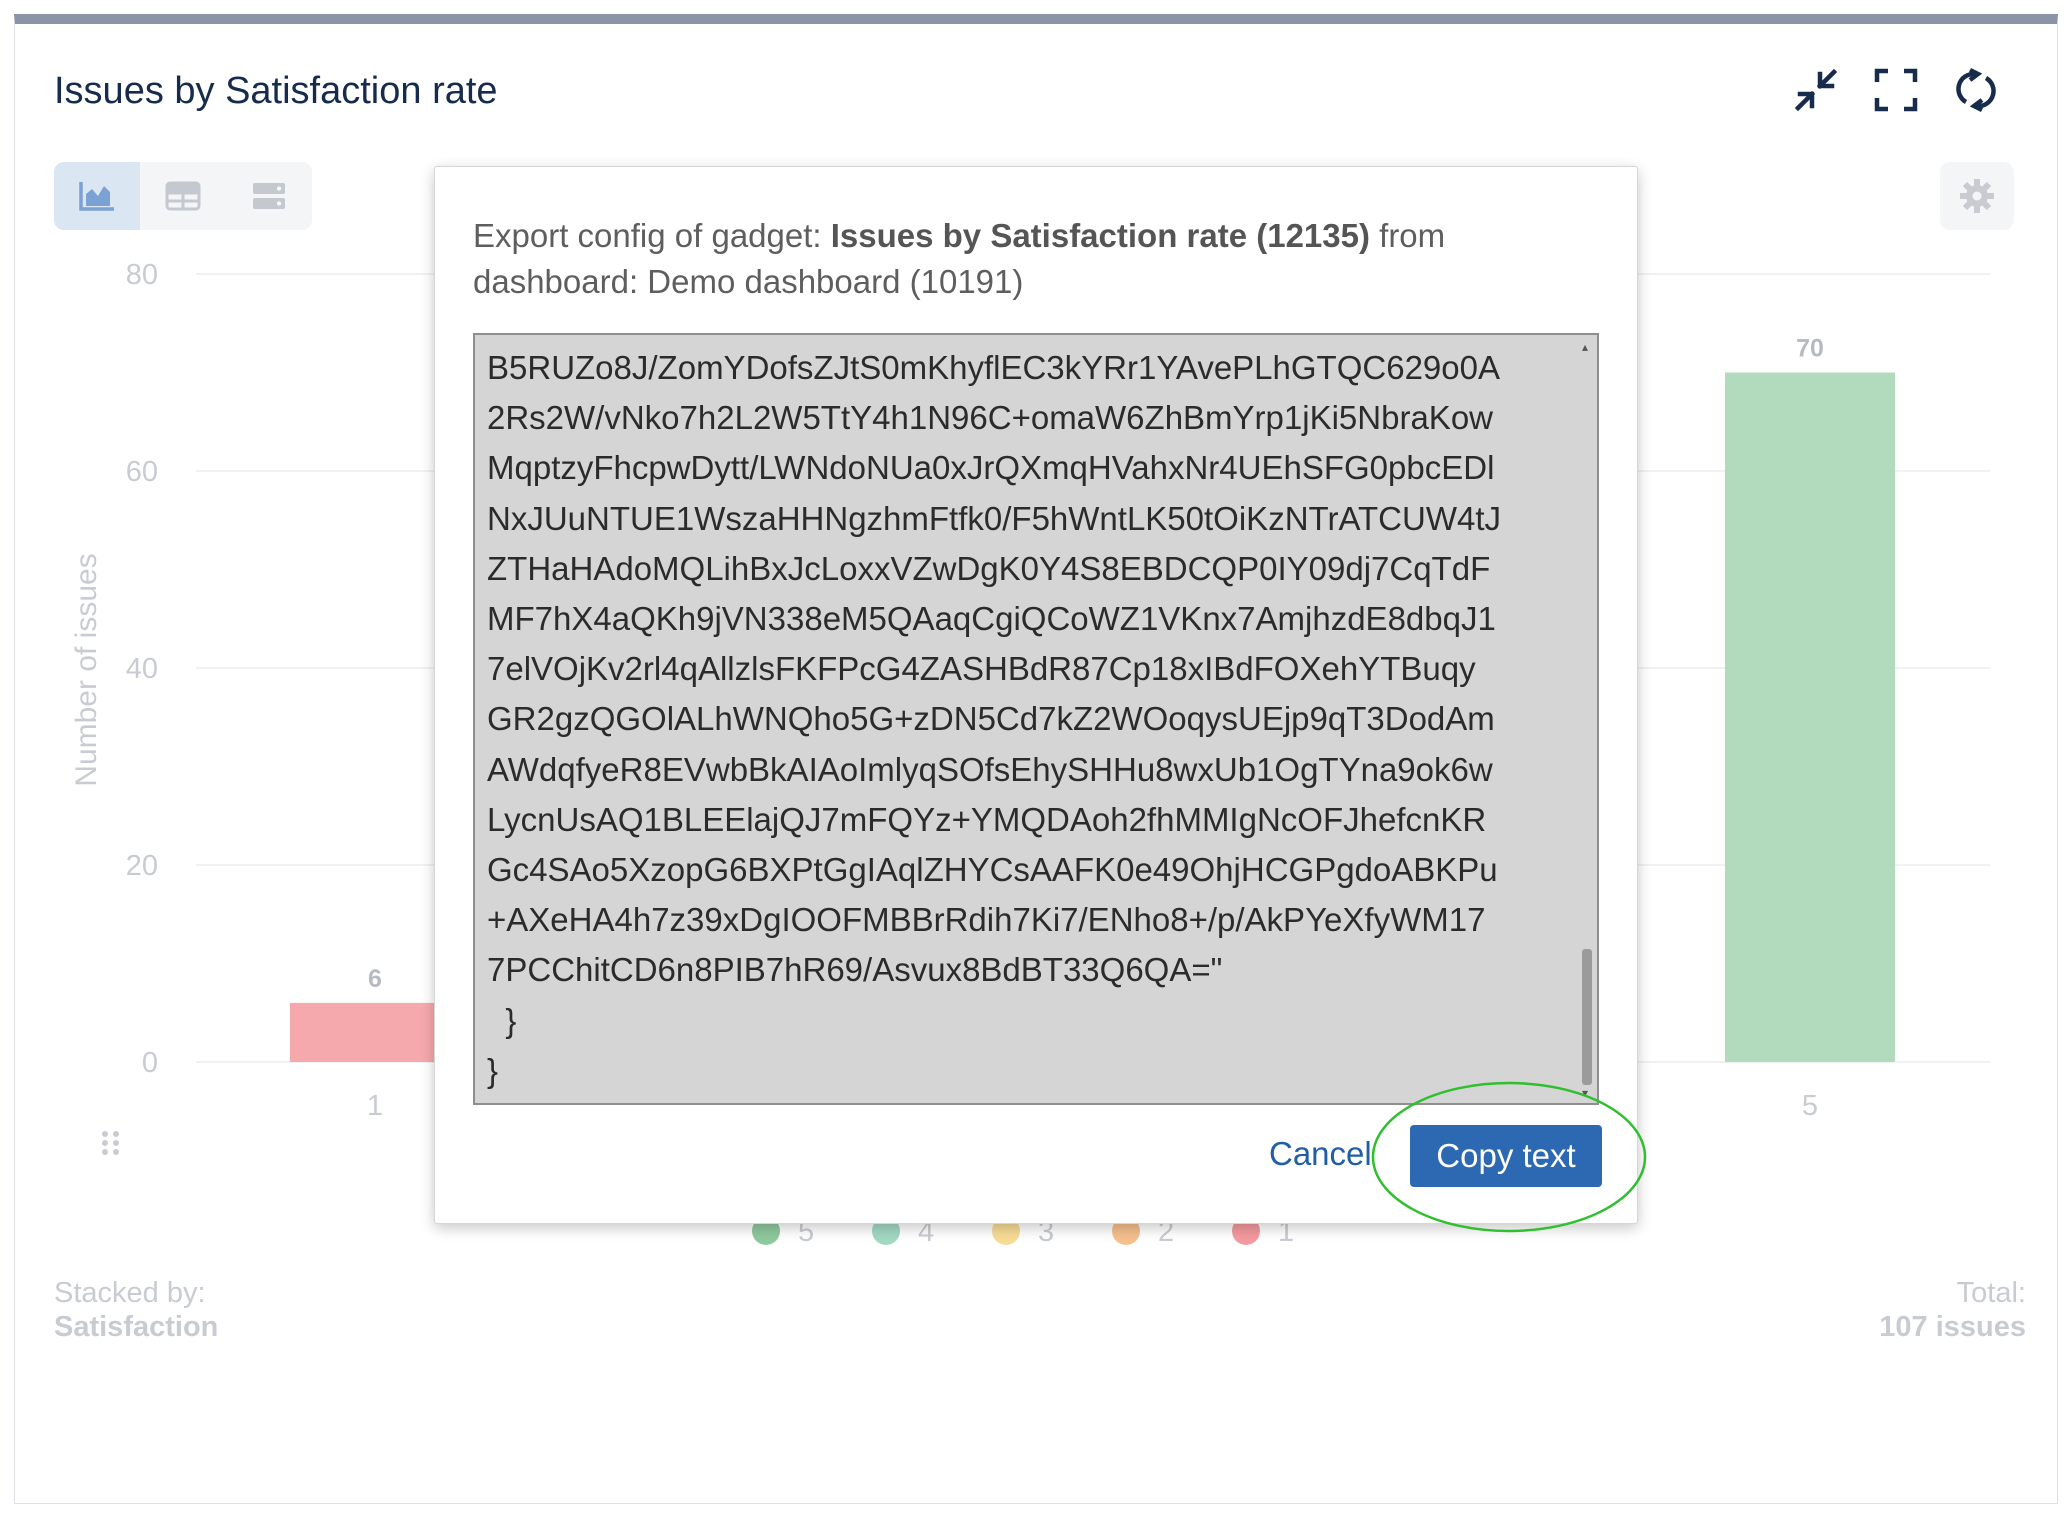  Describe the element at coordinates (1810, 1106) in the screenshot. I see `x-tick-label: 5` at that location.